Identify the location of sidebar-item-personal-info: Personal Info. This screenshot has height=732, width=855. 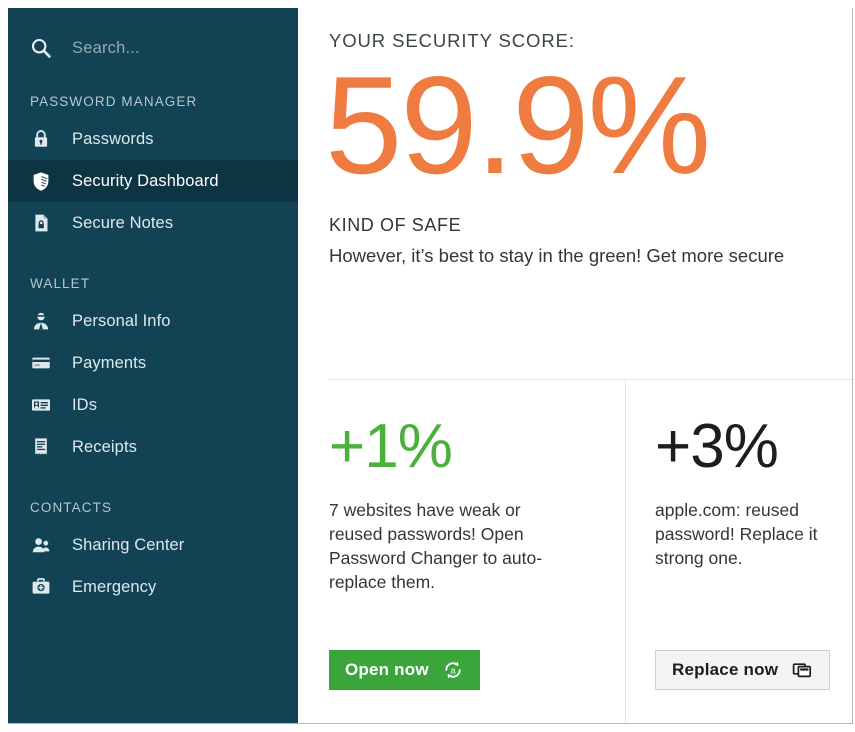
(153, 321).